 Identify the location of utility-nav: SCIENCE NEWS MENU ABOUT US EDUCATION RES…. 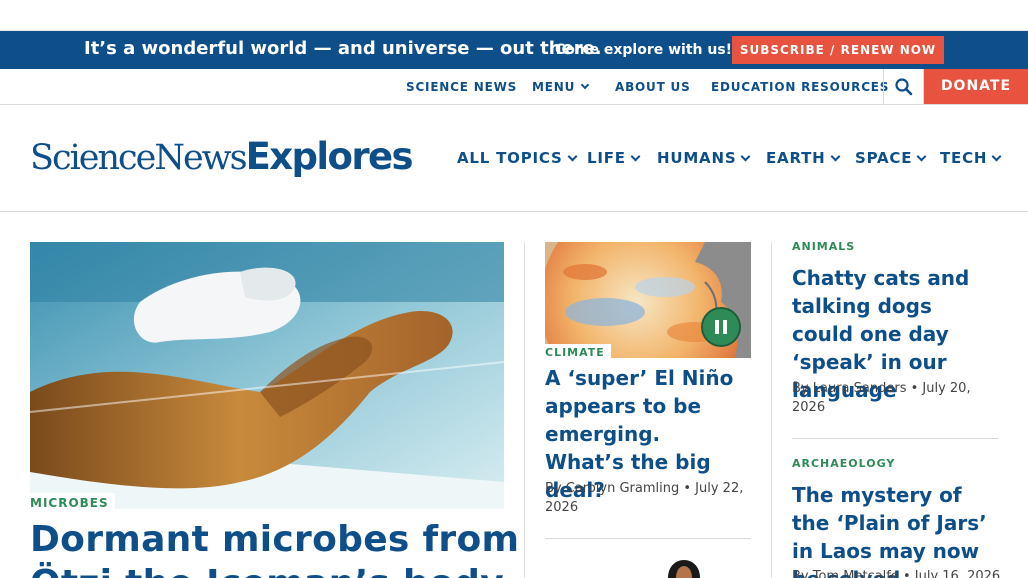
(514, 87).